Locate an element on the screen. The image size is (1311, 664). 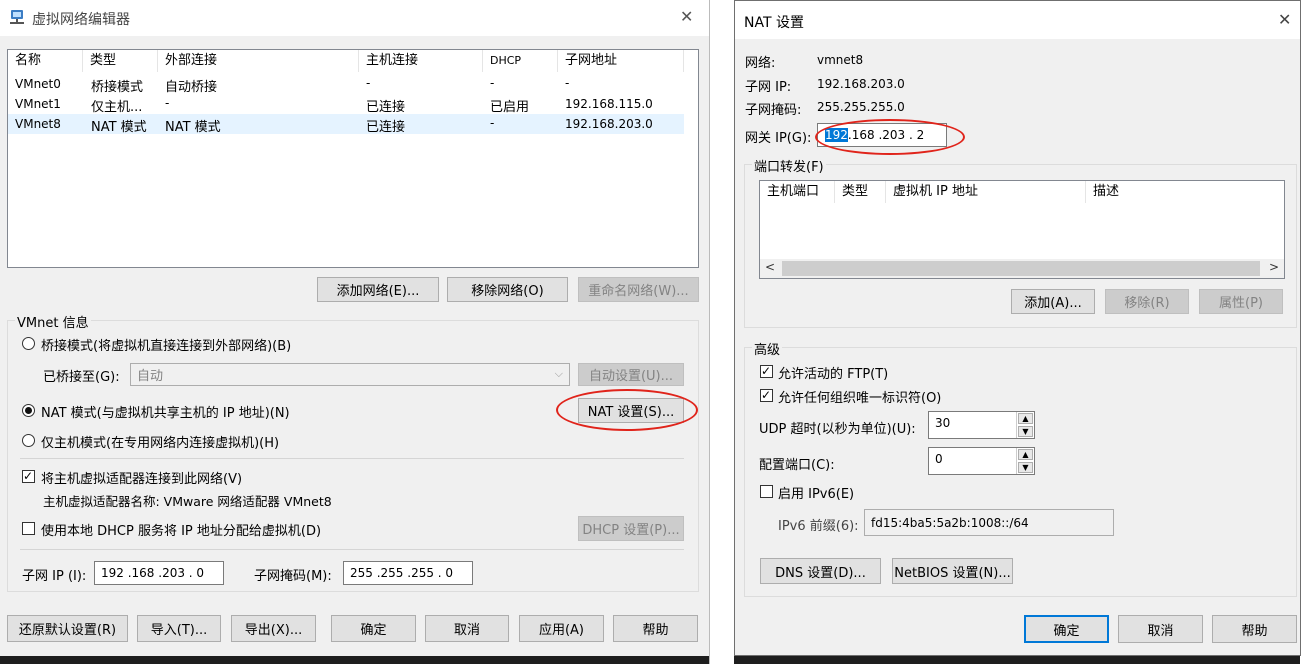
gateway-rest-text: .168 .203 . 2 is located at coordinates (886, 135).